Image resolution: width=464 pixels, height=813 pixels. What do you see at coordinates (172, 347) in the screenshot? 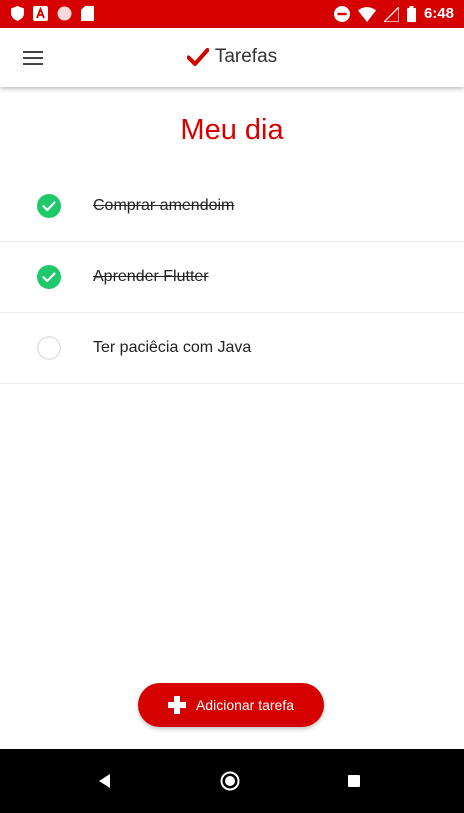
I see `task-label: Ter paciêcia com Java` at bounding box center [172, 347].